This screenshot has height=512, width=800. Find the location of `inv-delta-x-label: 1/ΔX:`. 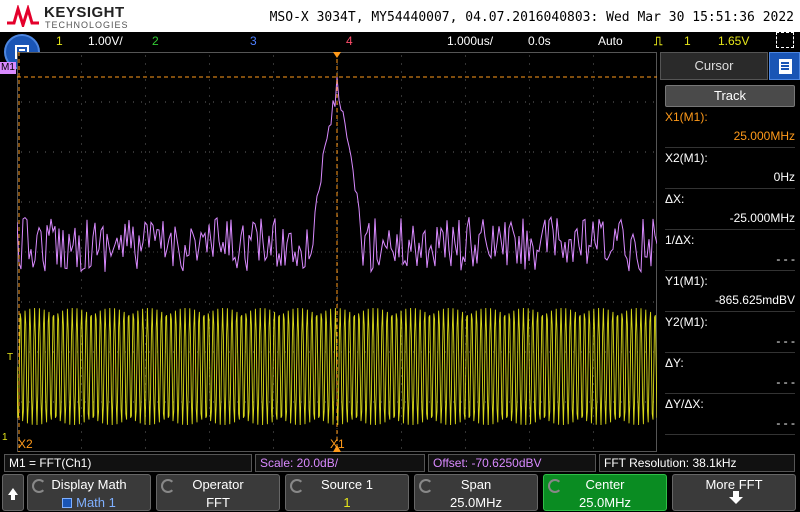

inv-delta-x-label: 1/ΔX: is located at coordinates (680, 240).